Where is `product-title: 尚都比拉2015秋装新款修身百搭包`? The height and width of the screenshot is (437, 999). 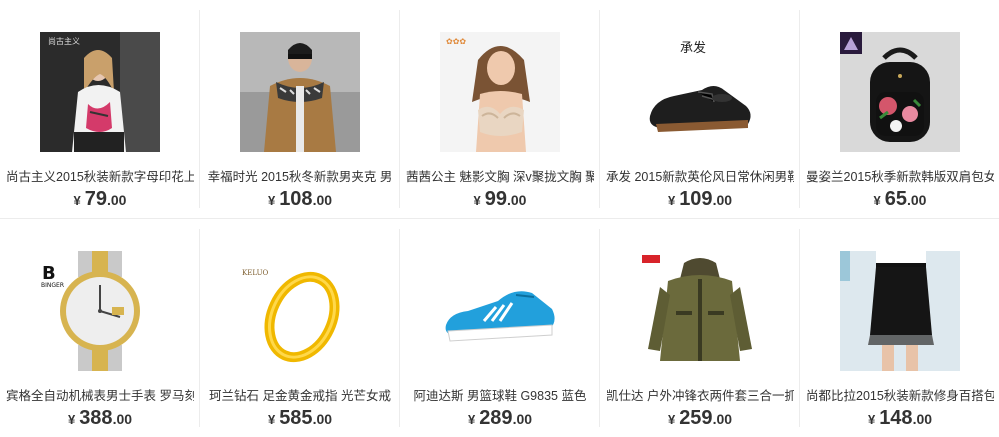
product-title: 尚都比拉2015秋装新款修身百搭包 is located at coordinates (900, 394).